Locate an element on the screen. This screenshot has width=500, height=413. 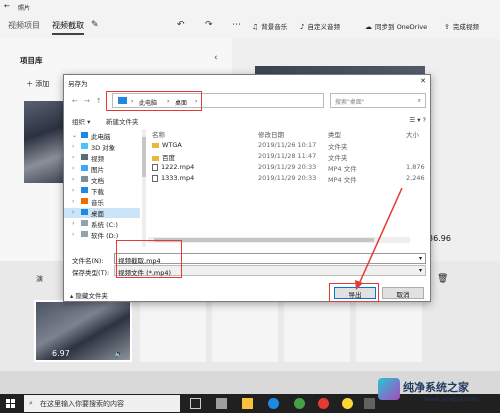
file-size: 2,246 is located at coordinates (415, 178).